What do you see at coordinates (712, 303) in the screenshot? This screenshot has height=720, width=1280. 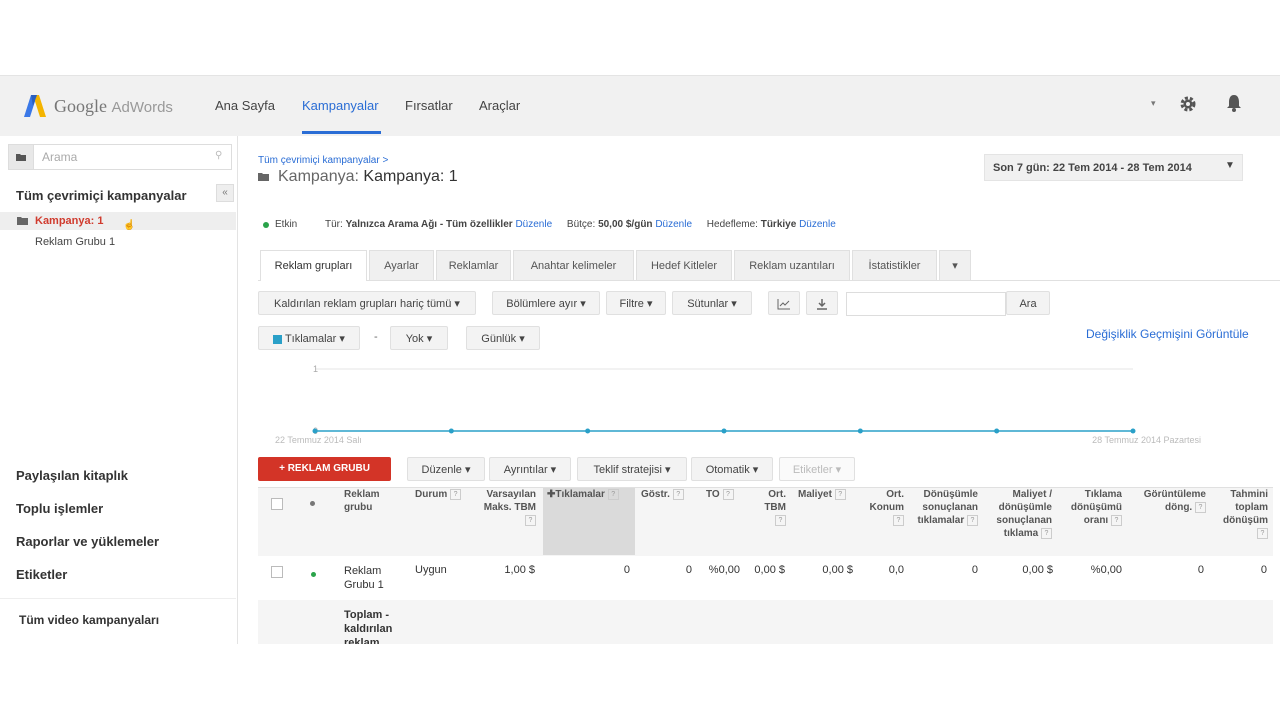 I see `columns-dropdown: Sütunlar ▾` at bounding box center [712, 303].